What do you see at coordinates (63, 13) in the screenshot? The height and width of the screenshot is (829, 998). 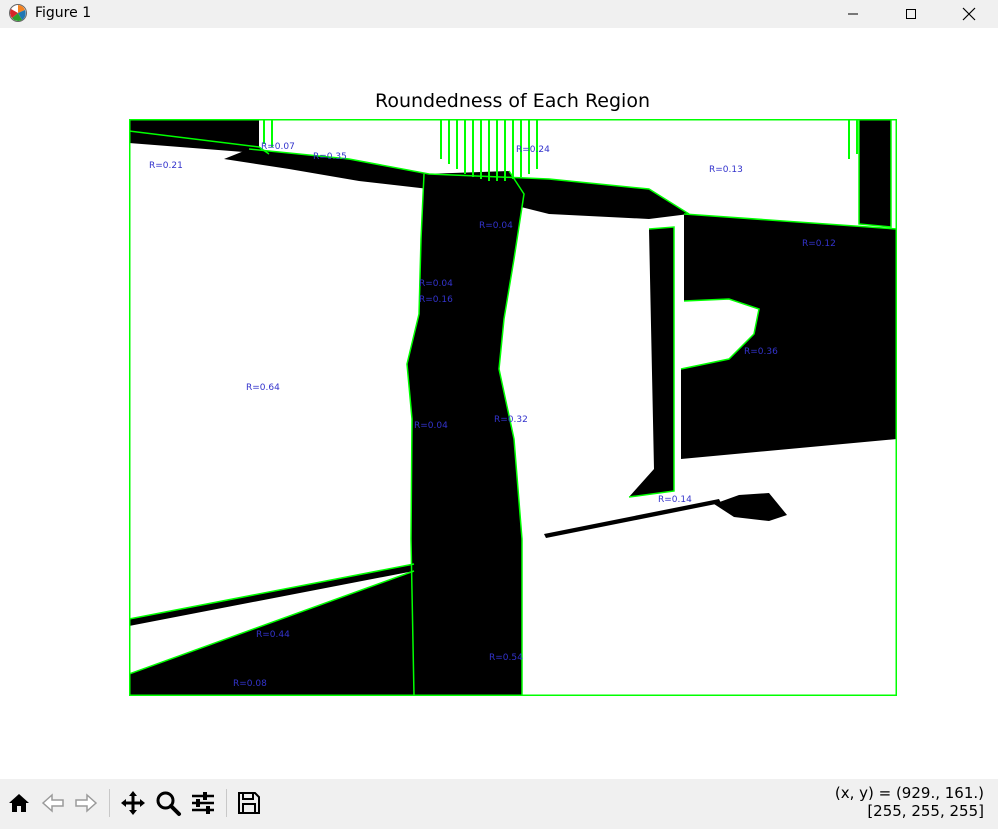 I see `window-title: Figure 1` at bounding box center [63, 13].